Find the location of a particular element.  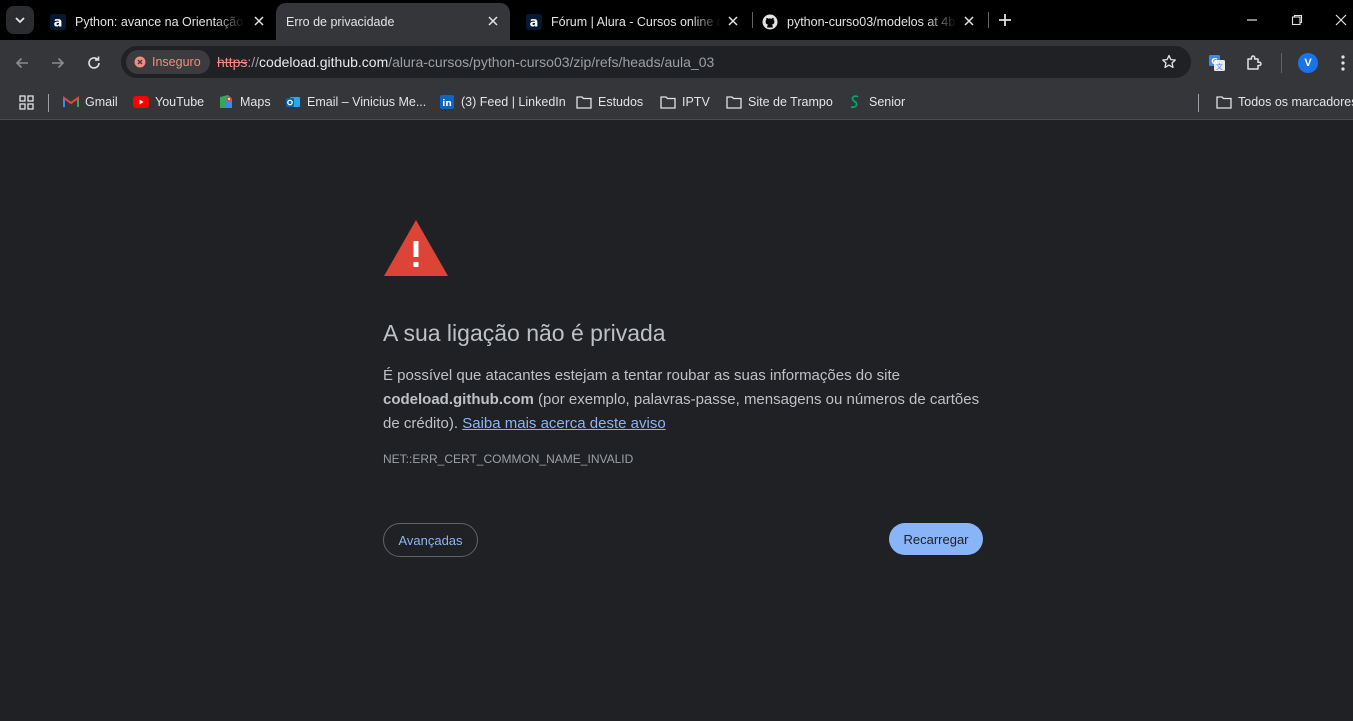

tab-privacy-error: Erro de privacidade is located at coordinates (393, 21).